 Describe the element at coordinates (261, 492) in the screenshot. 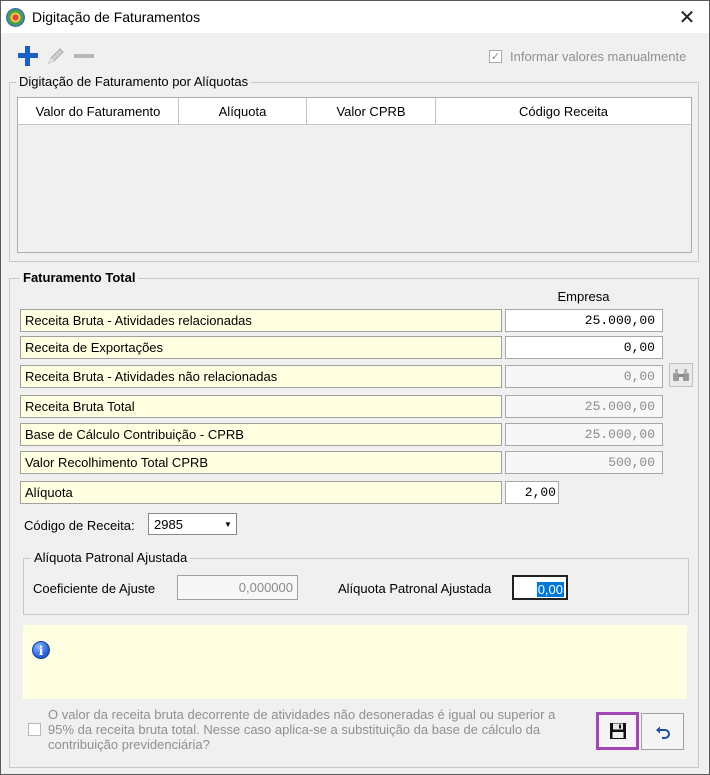

I see `row-label: Alíquota` at that location.